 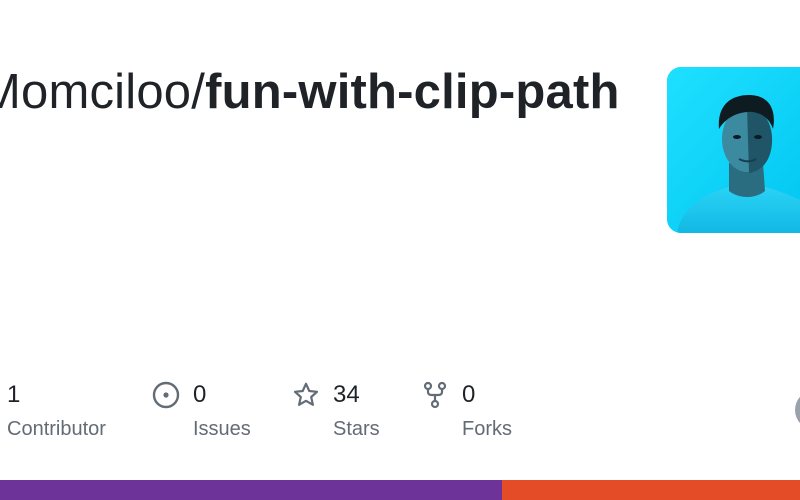 I want to click on avatar, so click(x=733, y=150).